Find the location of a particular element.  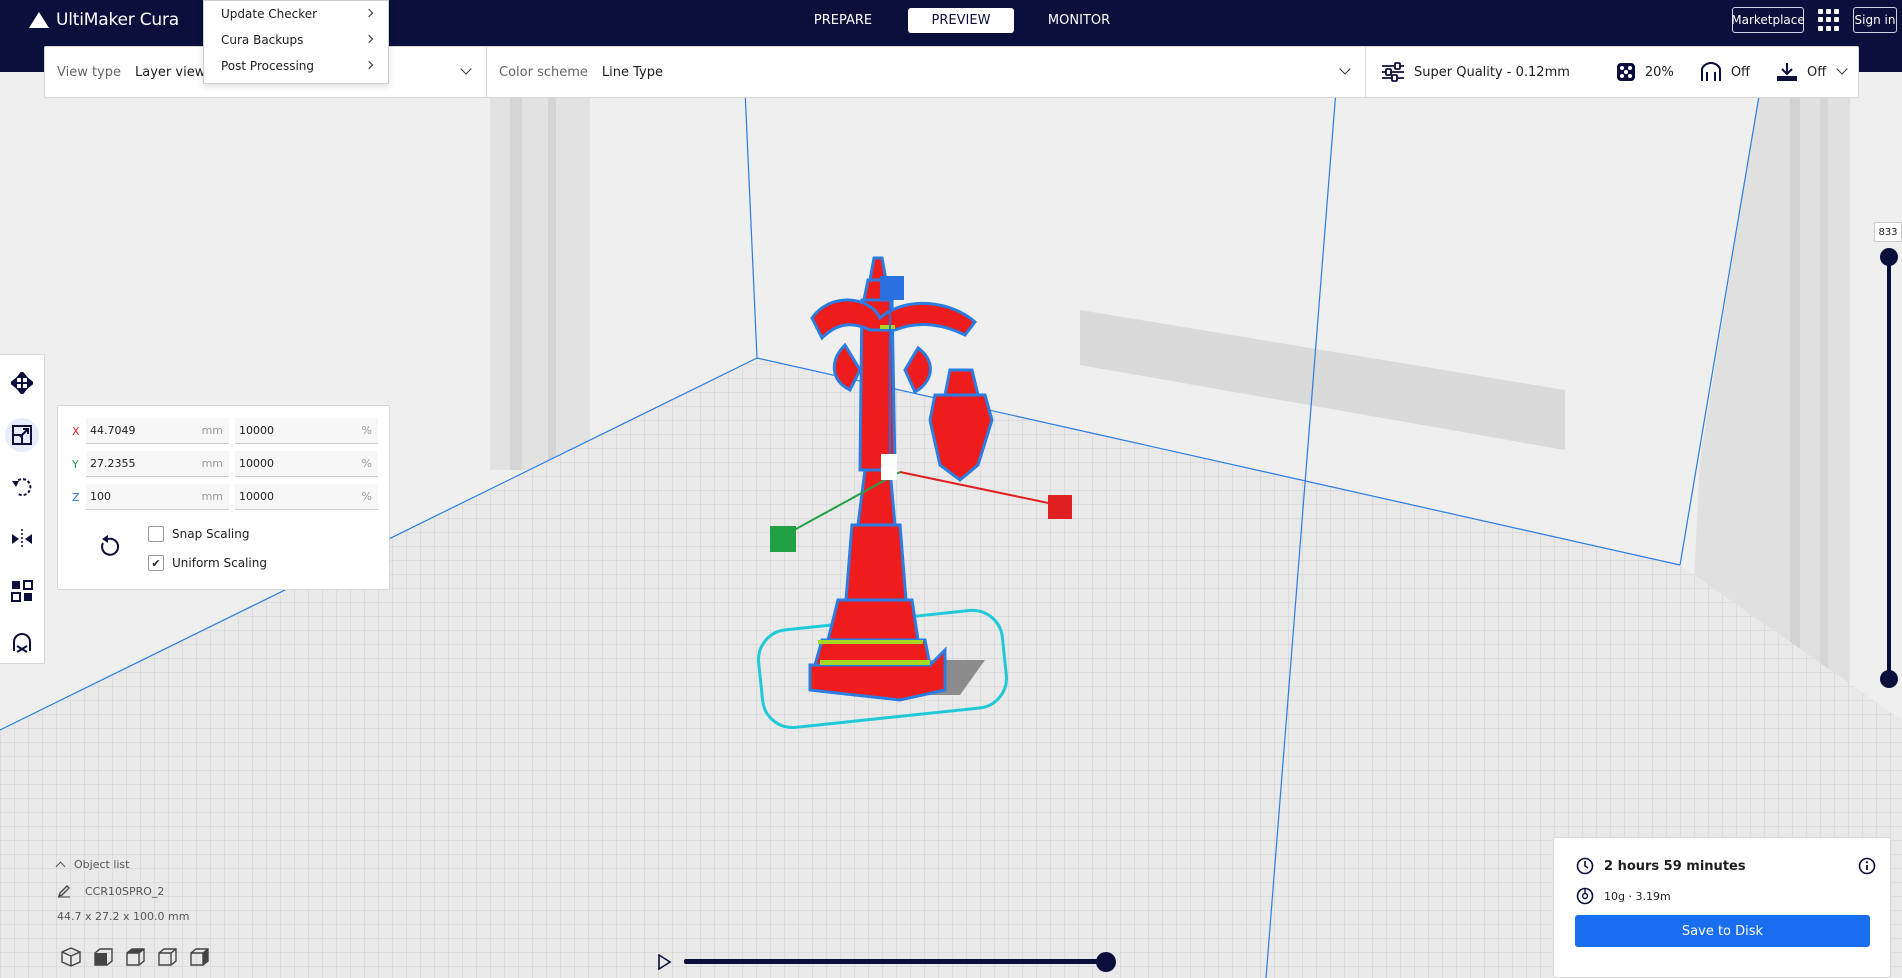

scale-row-z: Z 100 mm 10000% is located at coordinates (228, 497).